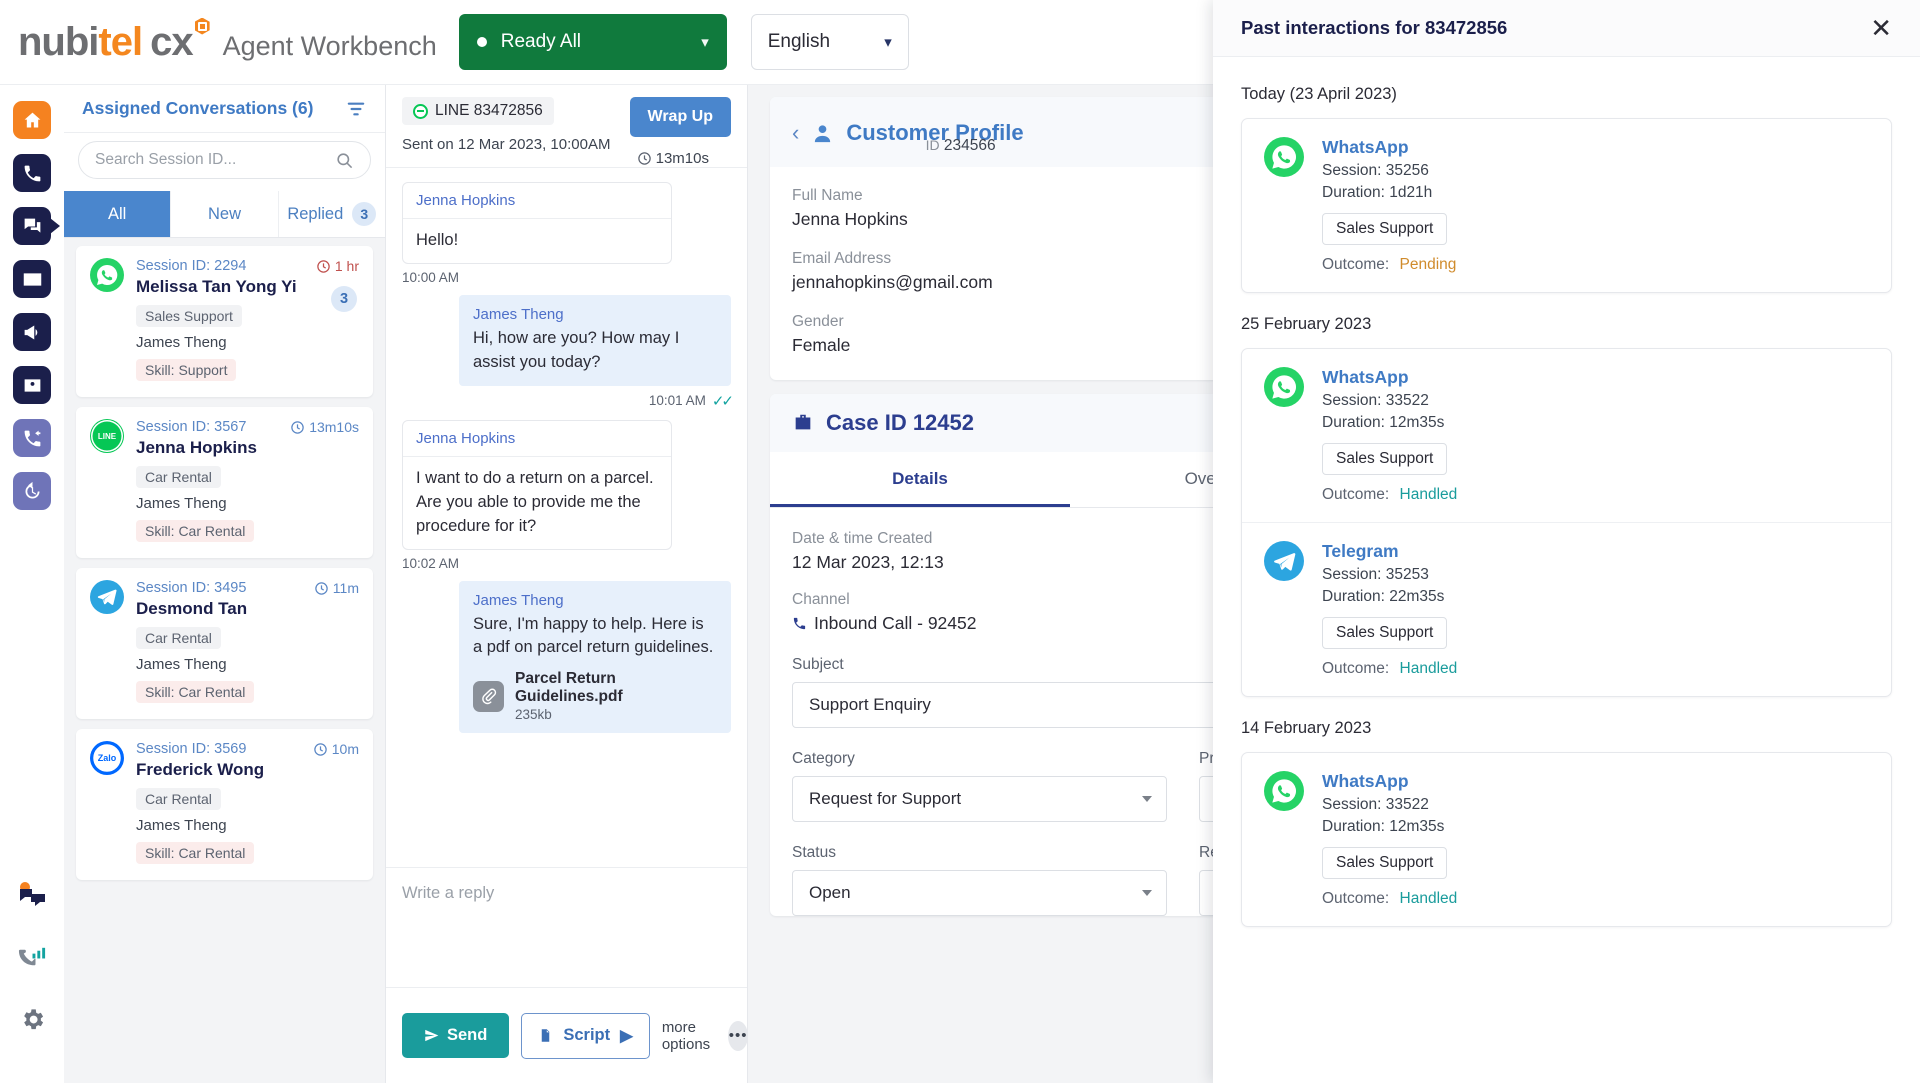  I want to click on tab-new: New, so click(225, 214).